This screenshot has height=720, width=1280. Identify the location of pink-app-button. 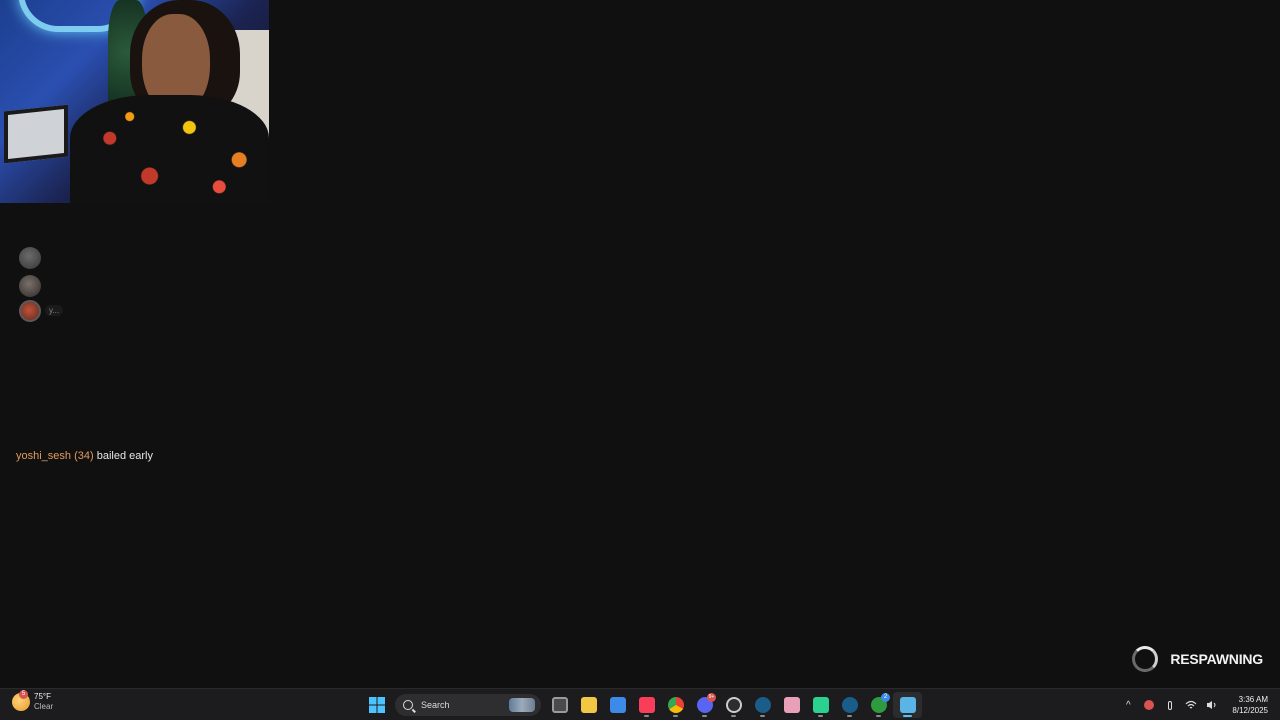
(791, 705).